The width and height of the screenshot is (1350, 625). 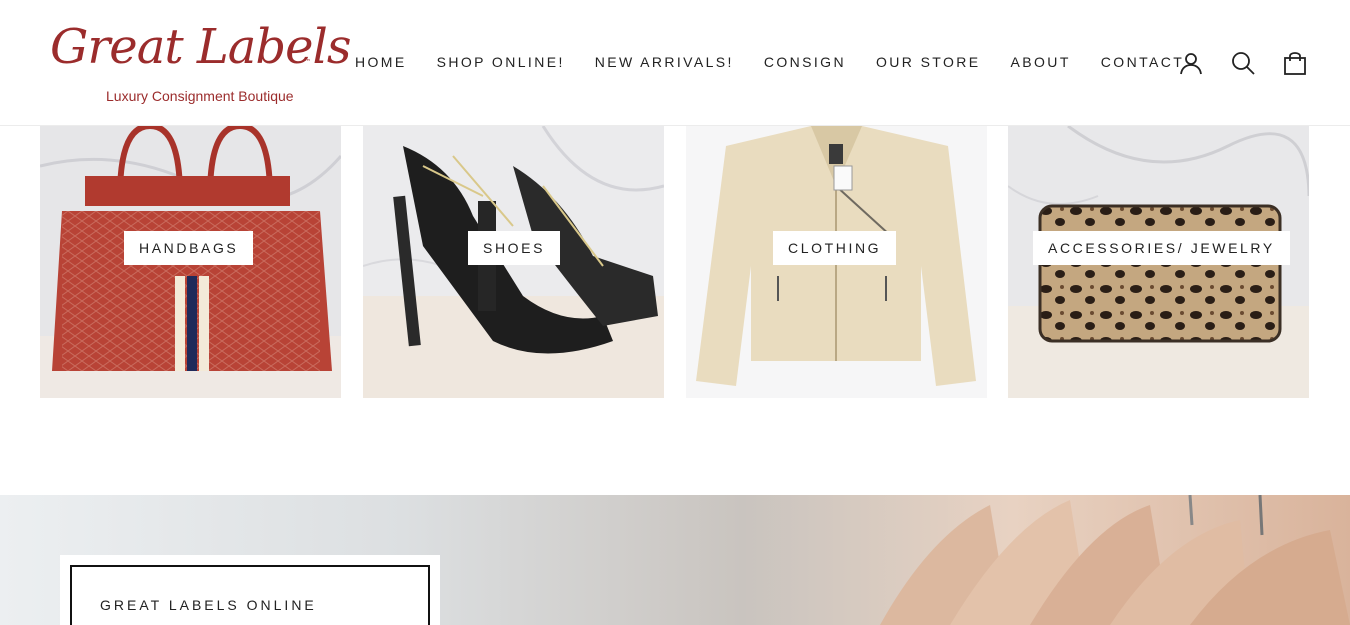 I want to click on category-tile-shoes: SHOES, so click(x=513, y=262).